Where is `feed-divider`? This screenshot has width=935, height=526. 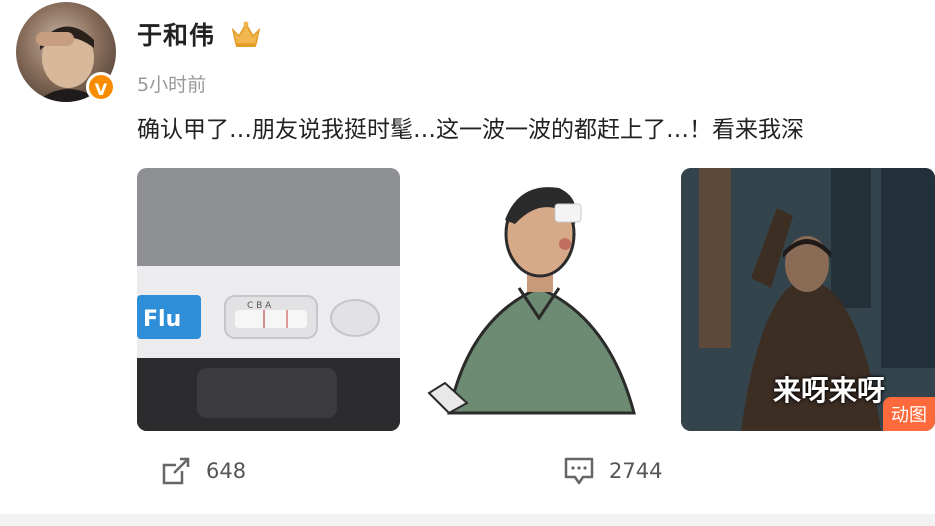
feed-divider is located at coordinates (467, 520).